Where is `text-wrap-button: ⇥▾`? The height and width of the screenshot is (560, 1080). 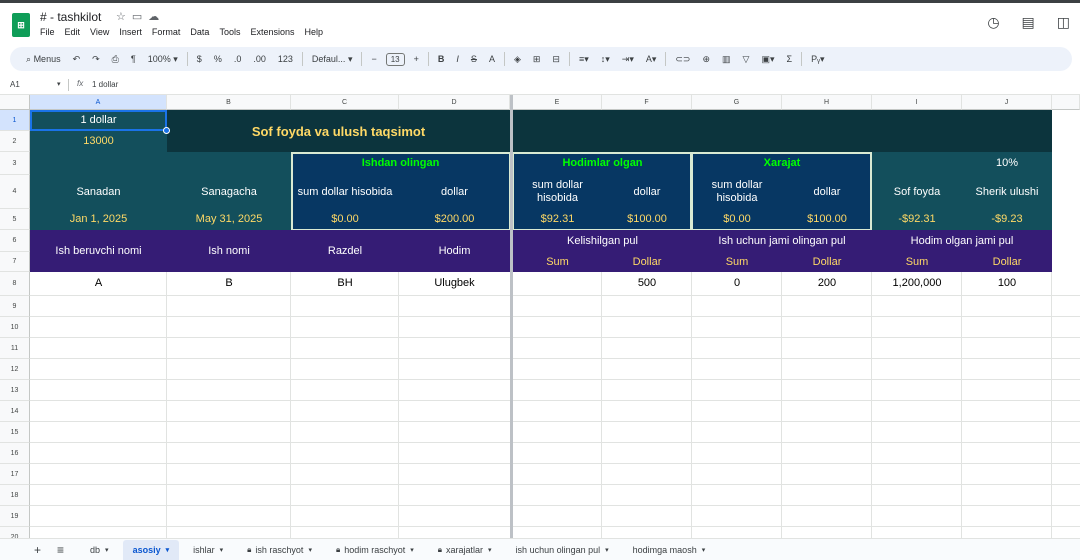
text-wrap-button: ⇥▾ is located at coordinates (628, 59).